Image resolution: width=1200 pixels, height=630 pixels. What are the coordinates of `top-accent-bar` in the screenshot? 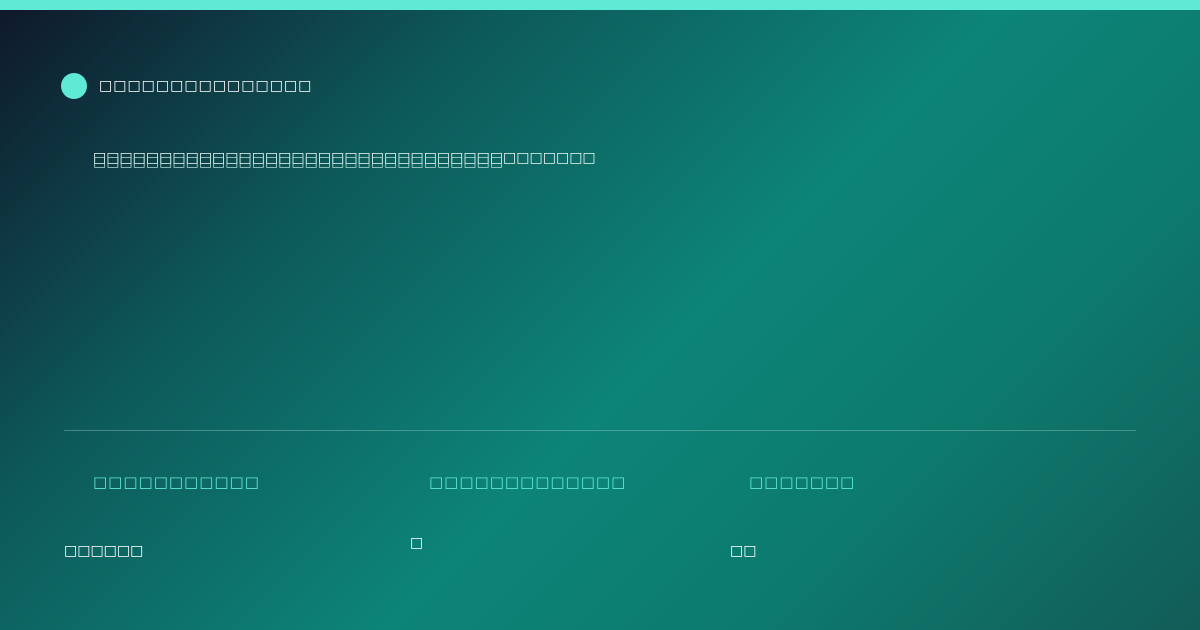 It's located at (600, 5).